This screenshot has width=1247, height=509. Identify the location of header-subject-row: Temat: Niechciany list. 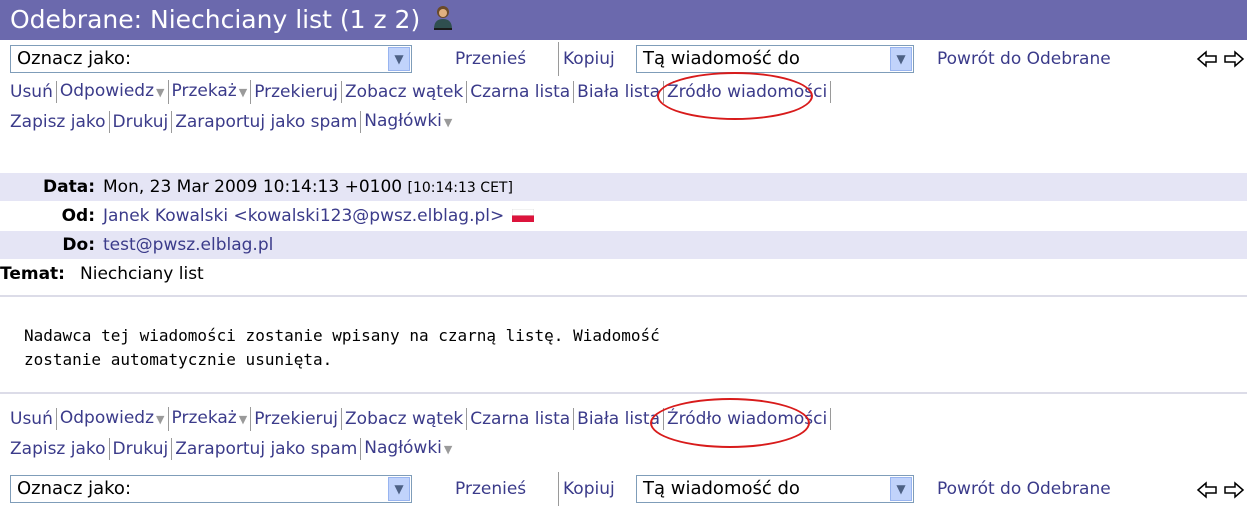
(623, 274).